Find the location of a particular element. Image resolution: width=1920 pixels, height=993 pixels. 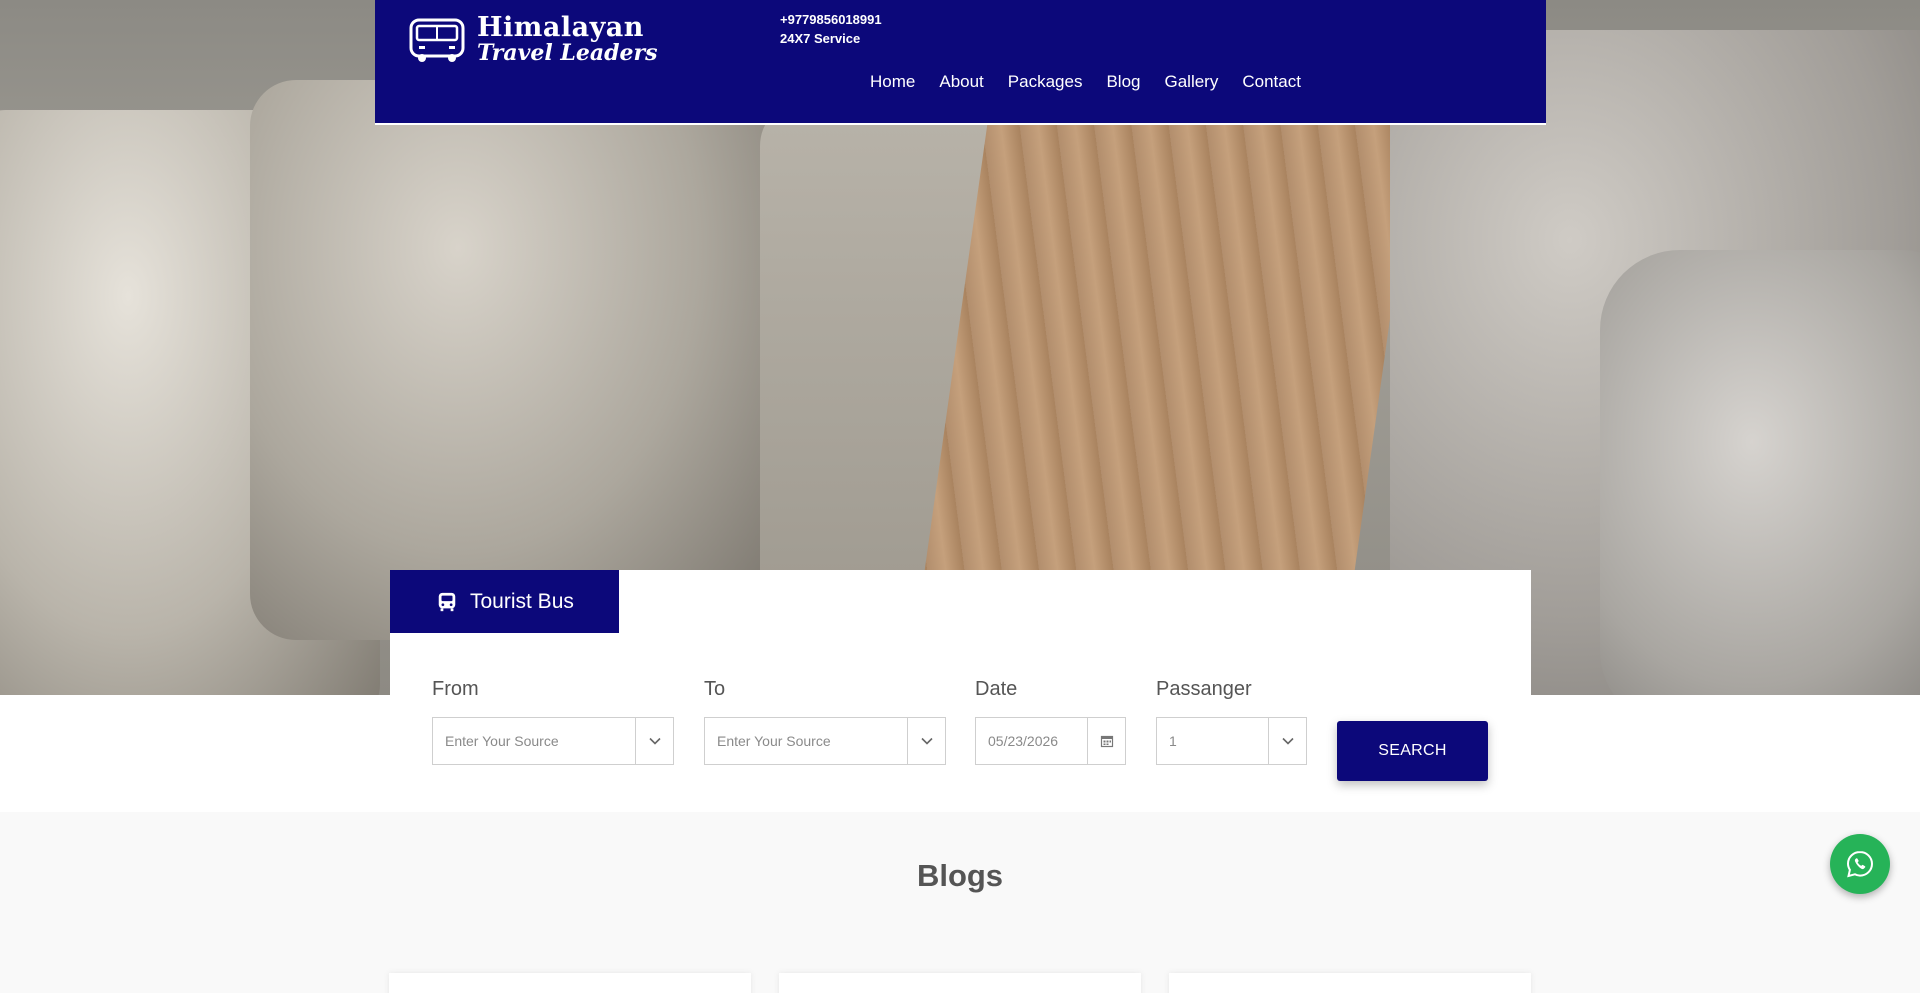

nav-blog: Blog is located at coordinates (1123, 82).